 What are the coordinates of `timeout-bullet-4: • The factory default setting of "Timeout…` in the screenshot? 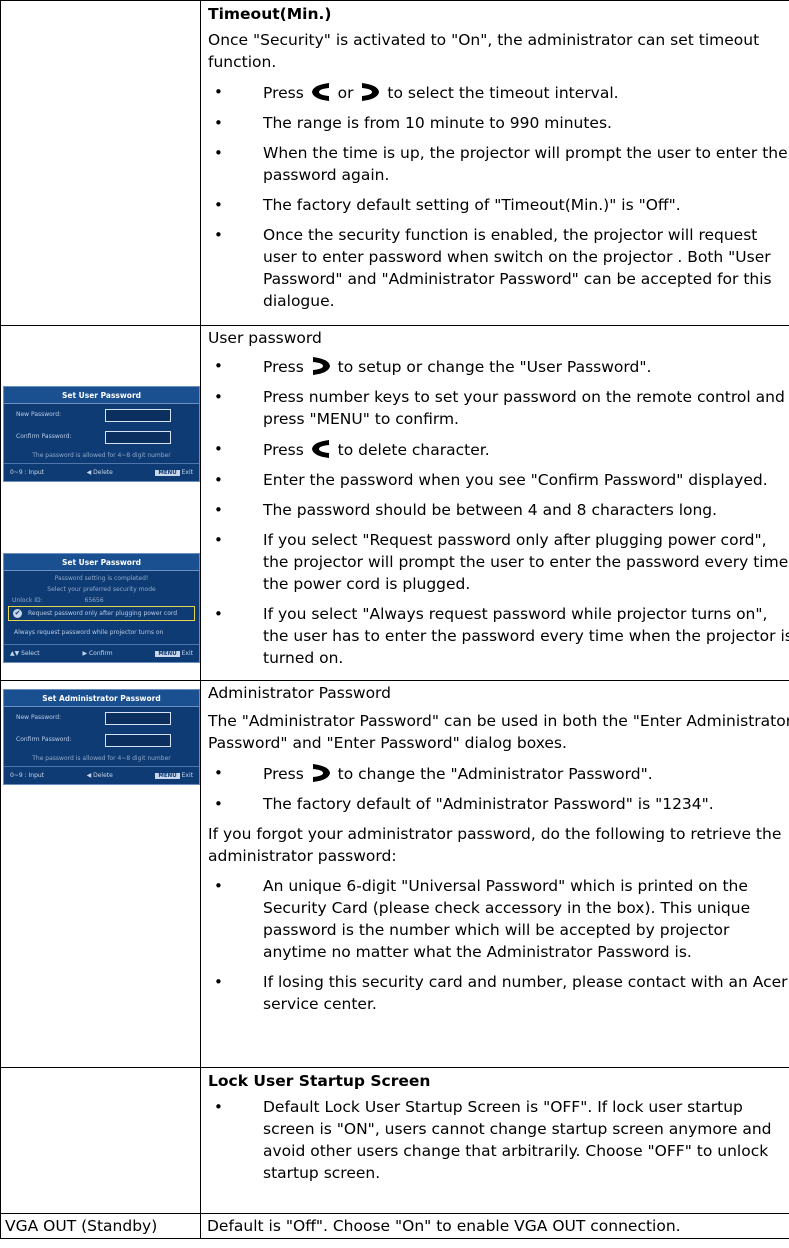 It's located at (498, 205).